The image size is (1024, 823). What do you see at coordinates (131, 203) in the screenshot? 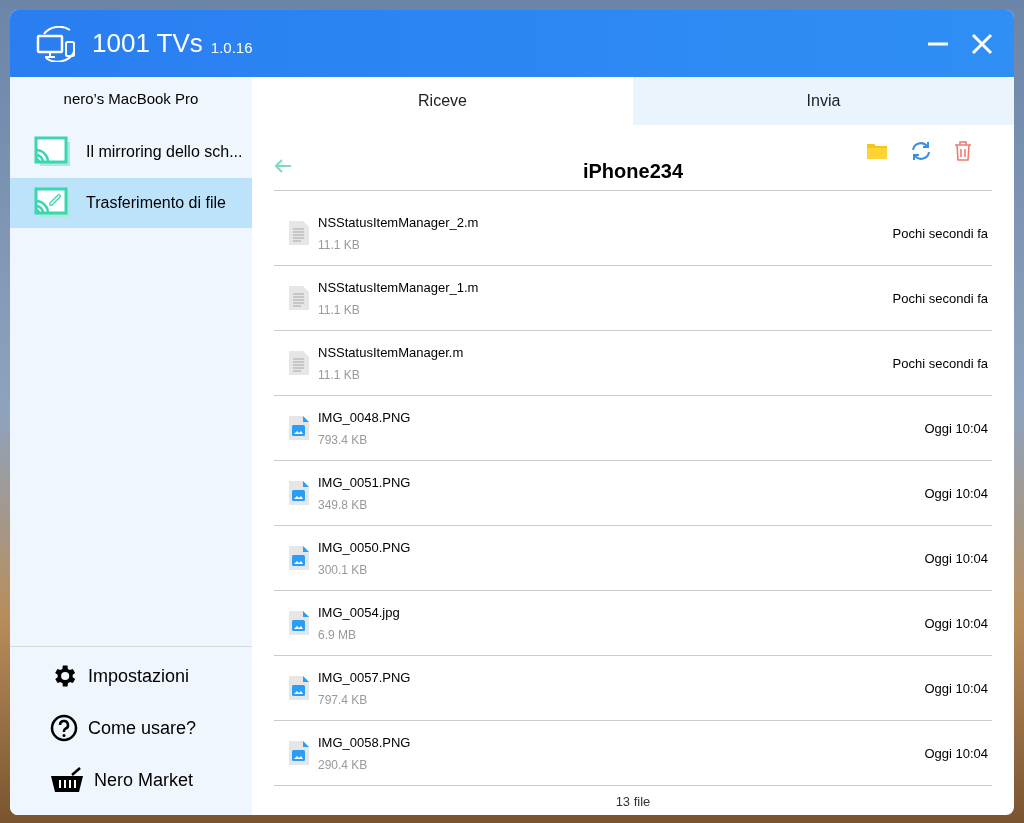
I see `sidebar-item: Trasferimento di file` at bounding box center [131, 203].